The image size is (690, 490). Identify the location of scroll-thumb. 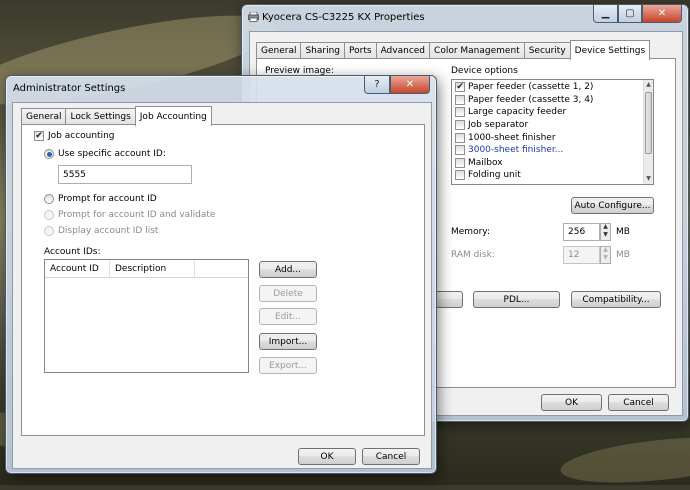
(648, 123).